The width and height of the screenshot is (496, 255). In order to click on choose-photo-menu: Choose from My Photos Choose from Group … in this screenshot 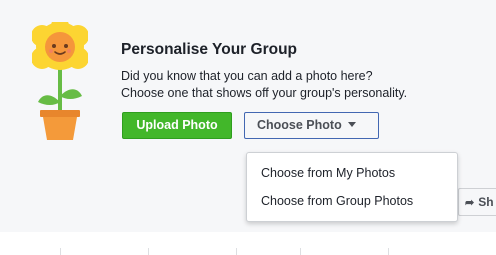, I will do `click(352, 187)`.